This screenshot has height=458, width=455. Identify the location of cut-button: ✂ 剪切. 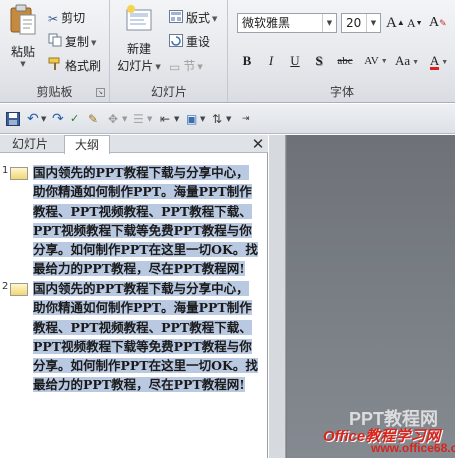
(66, 18).